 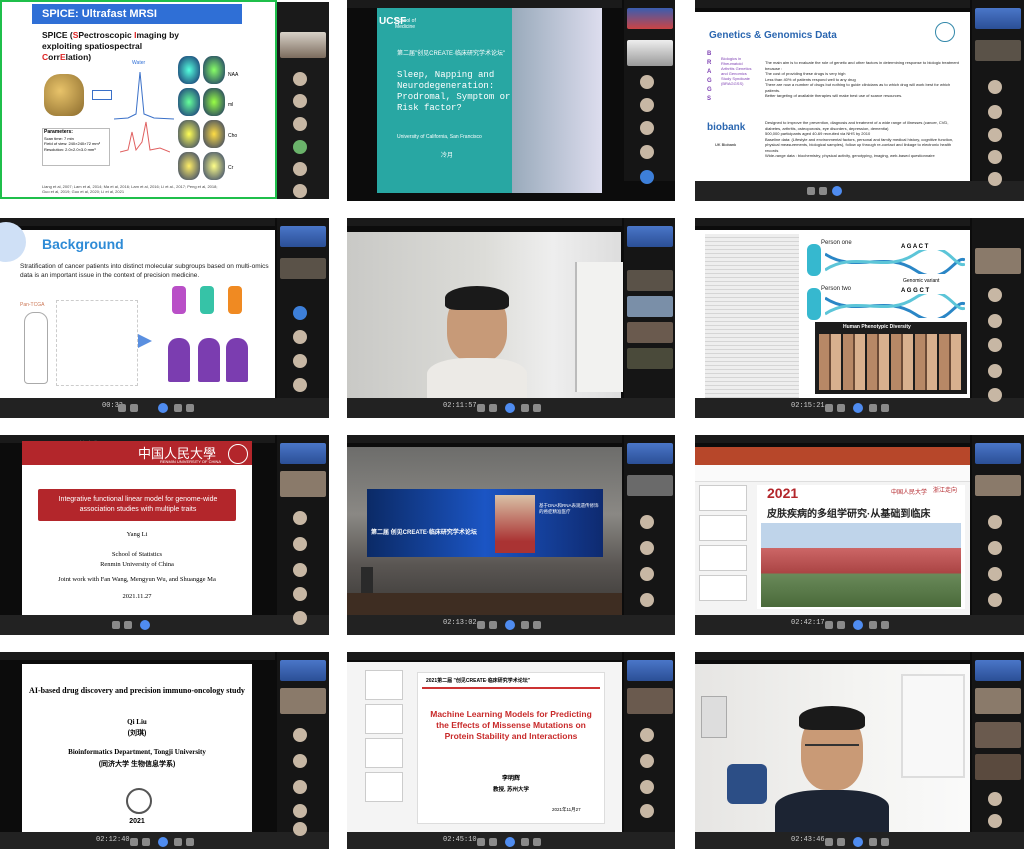 I want to click on year: 2021, so click(x=137, y=821).